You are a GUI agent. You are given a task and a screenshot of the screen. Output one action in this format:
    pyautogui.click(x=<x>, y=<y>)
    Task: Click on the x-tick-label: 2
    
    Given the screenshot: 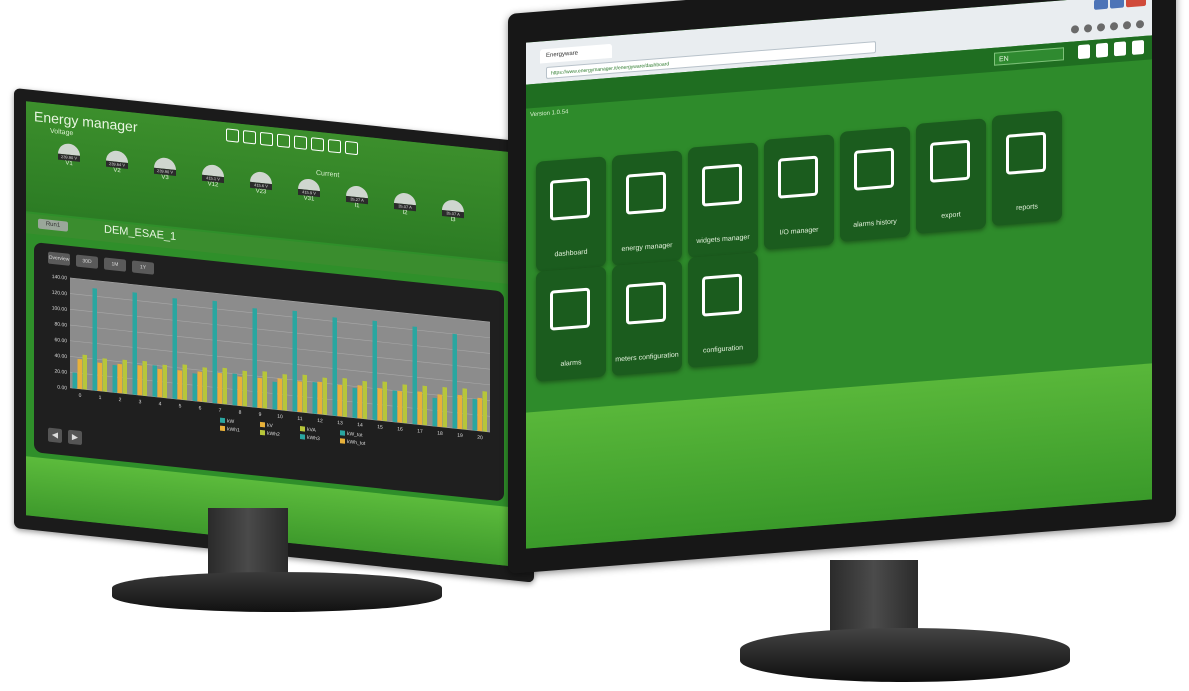 What is the action you would take?
    pyautogui.click(x=120, y=400)
    